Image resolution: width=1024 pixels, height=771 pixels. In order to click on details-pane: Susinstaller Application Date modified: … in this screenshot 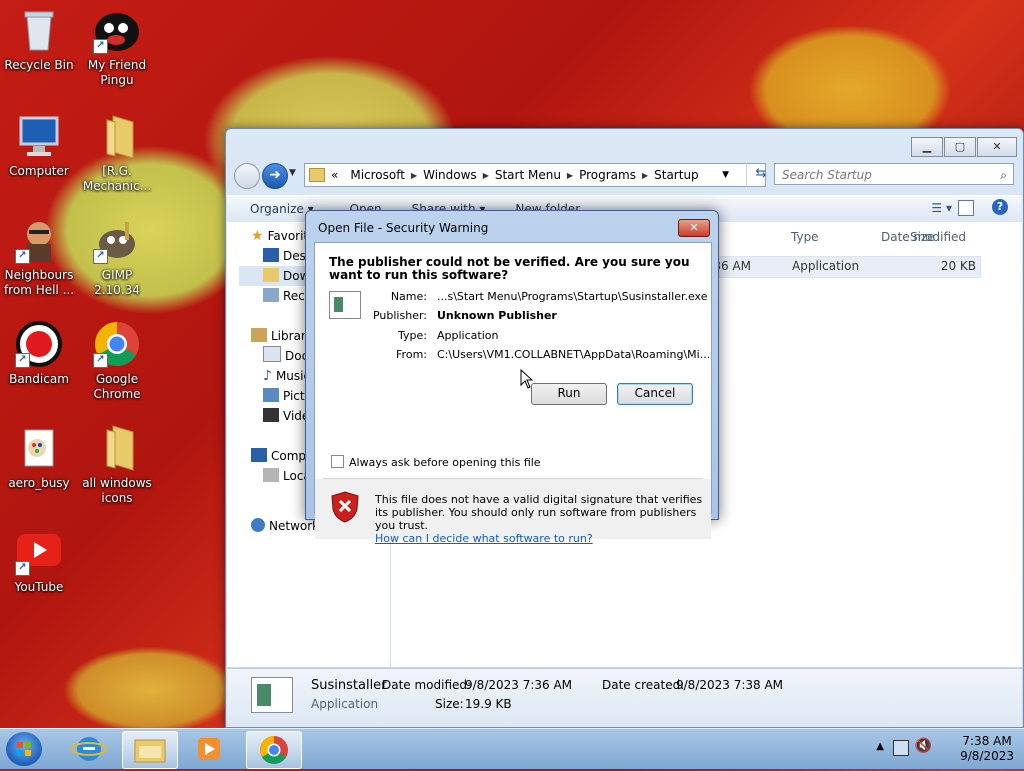, I will do `click(624, 697)`.